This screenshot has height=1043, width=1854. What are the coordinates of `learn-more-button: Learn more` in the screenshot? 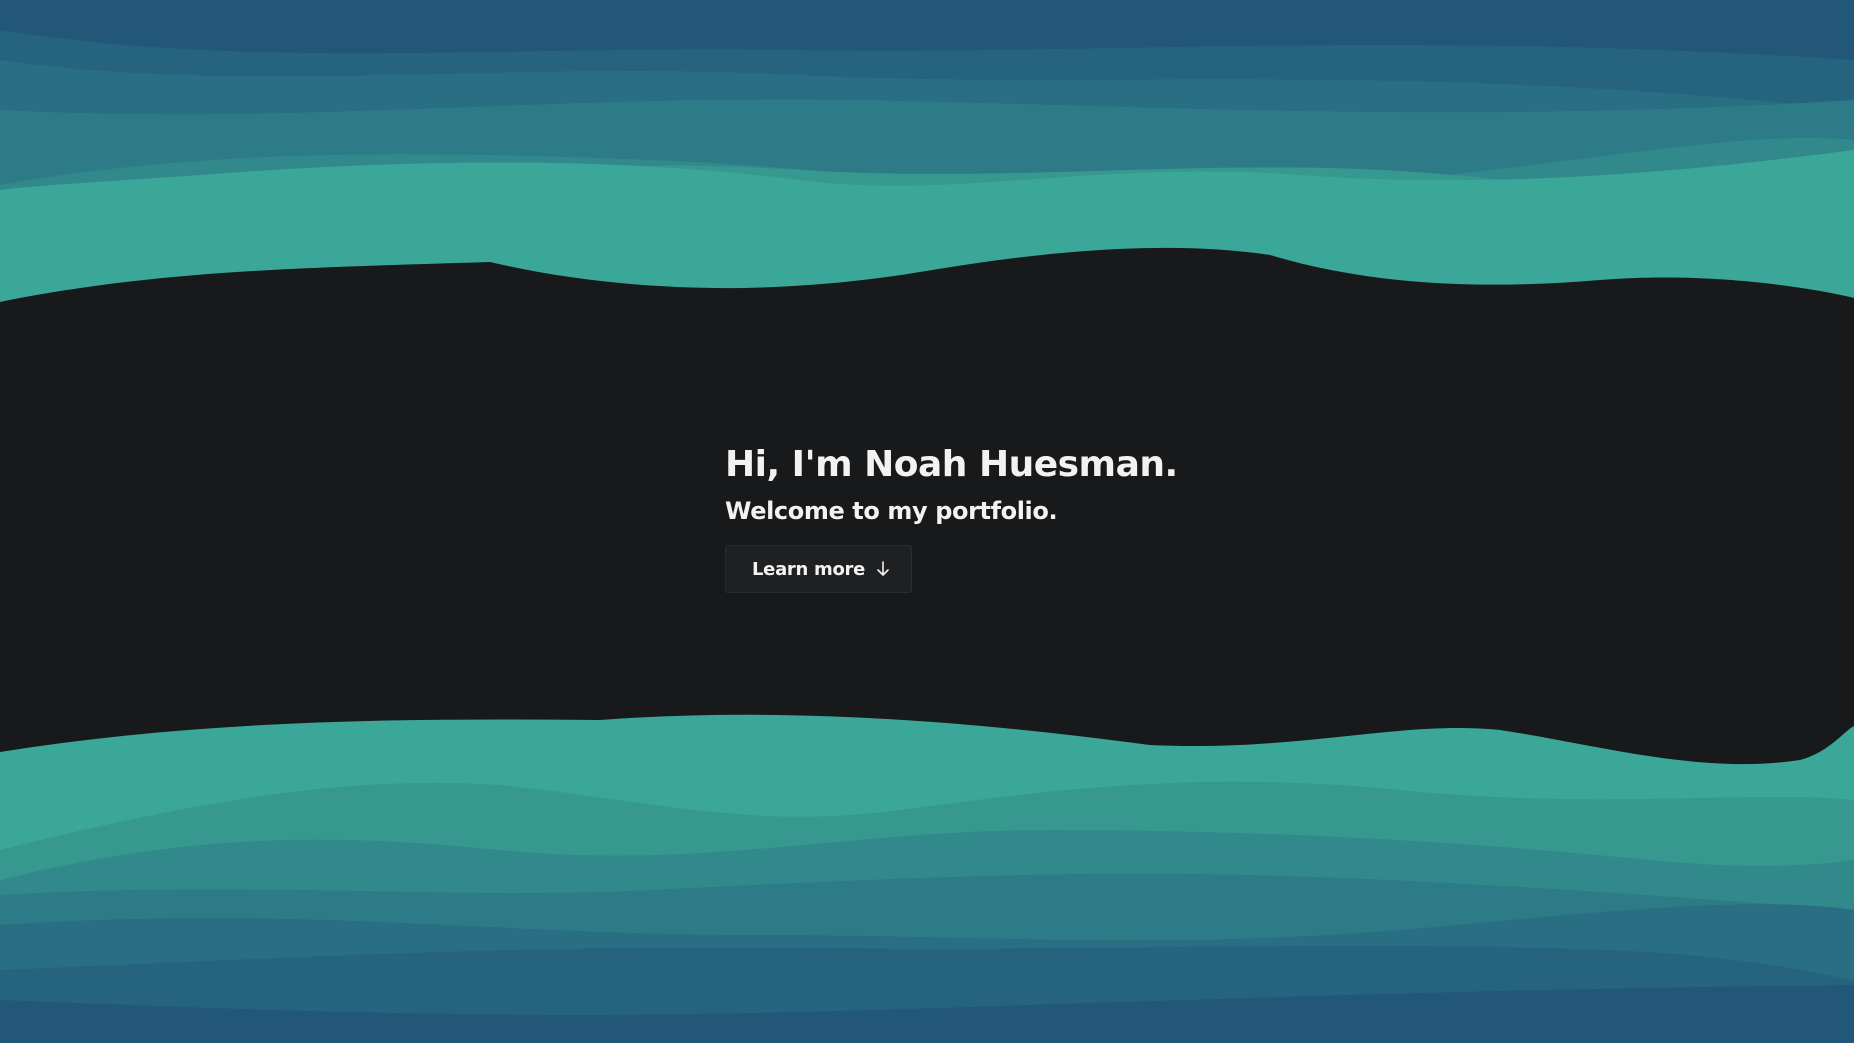 It's located at (818, 569).